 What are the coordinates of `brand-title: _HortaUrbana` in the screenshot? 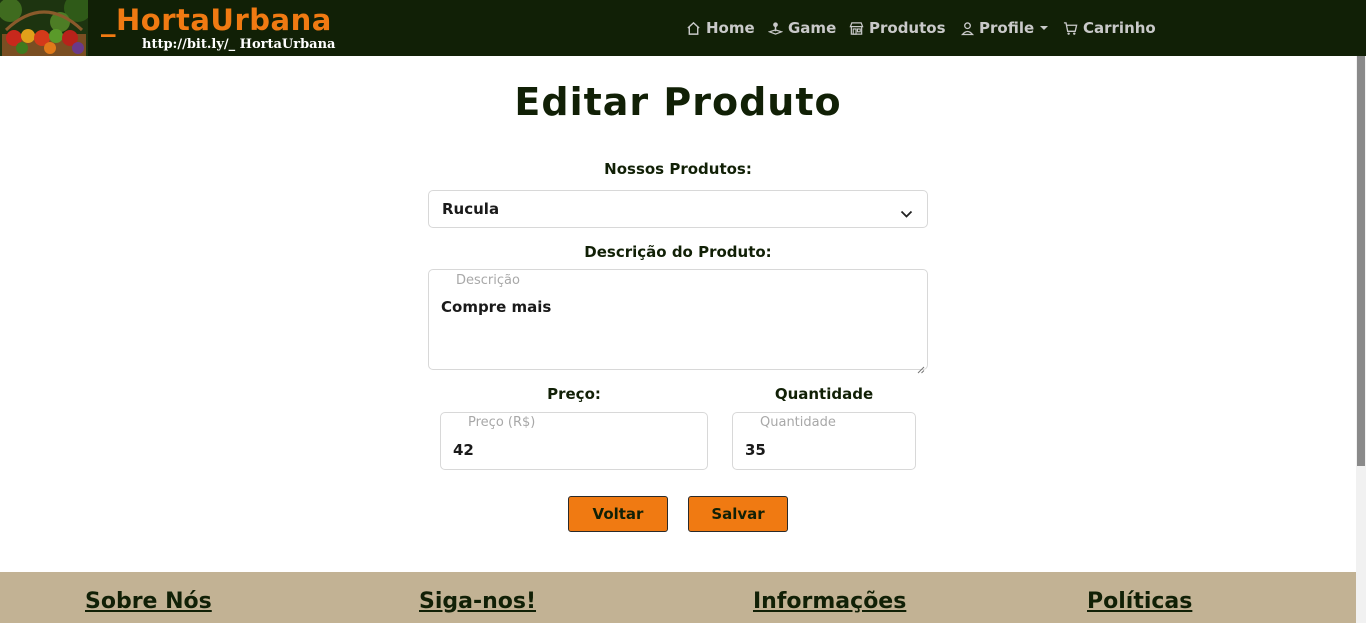 It's located at (216, 20).